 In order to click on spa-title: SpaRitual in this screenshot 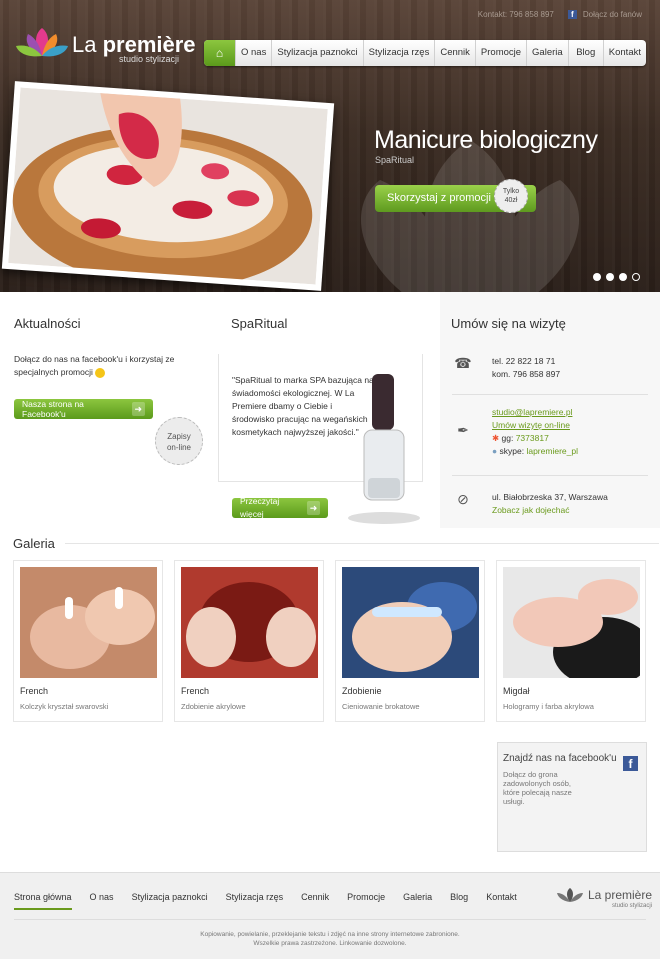, I will do `click(259, 323)`.